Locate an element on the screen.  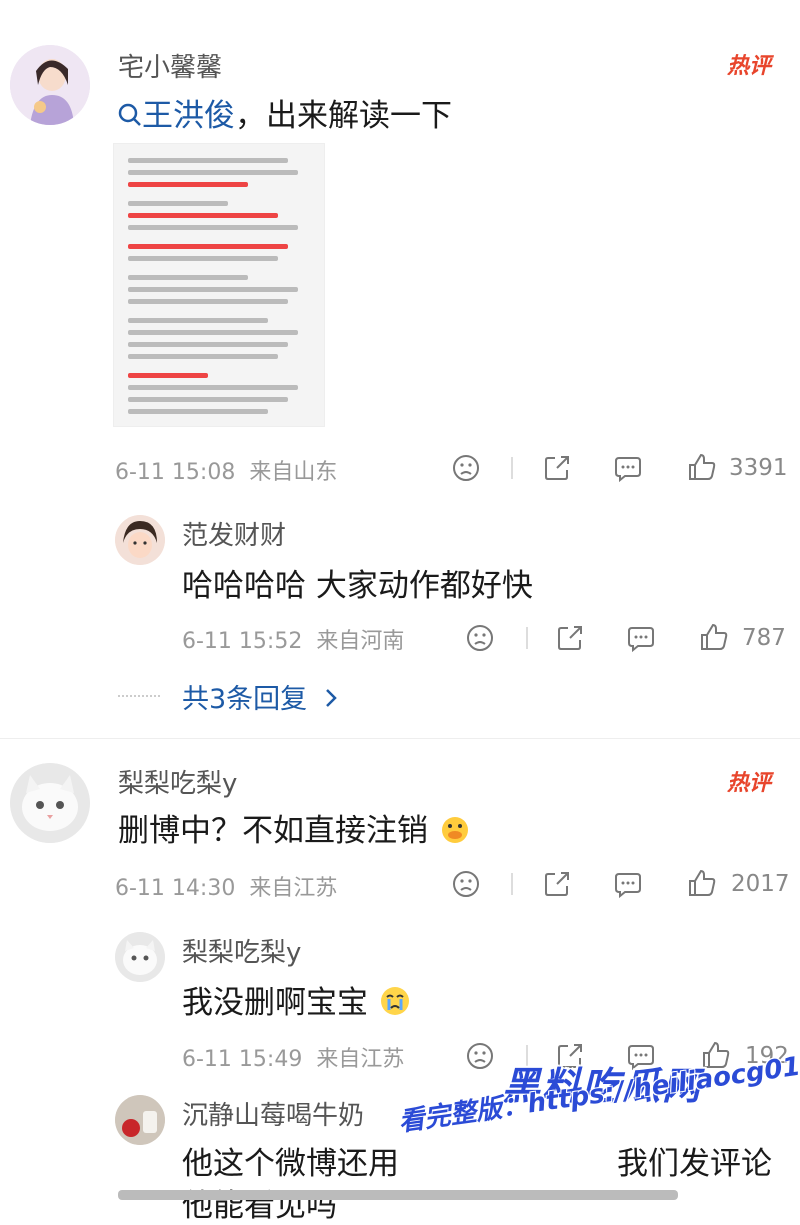
comment-location: 来自江苏 is located at coordinates (293, 888).